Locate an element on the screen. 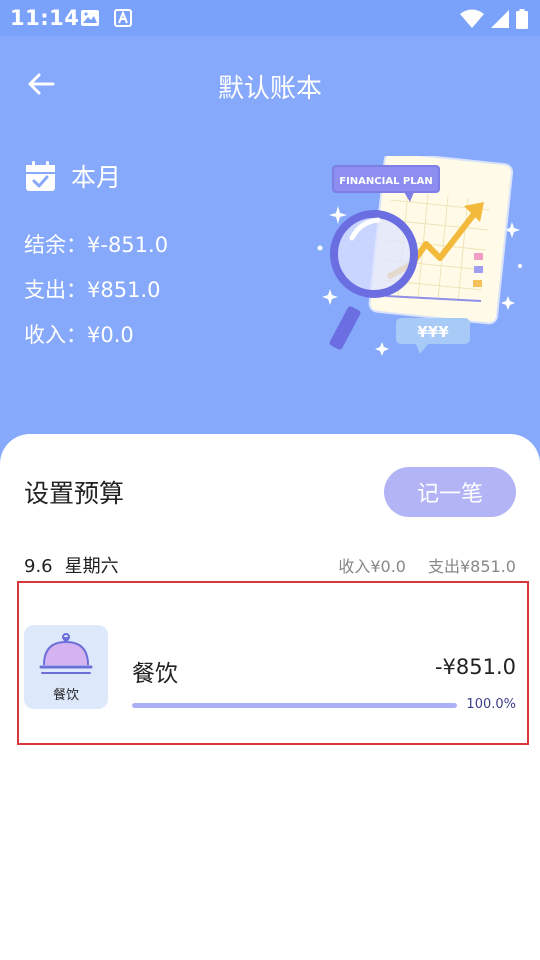  day-expense: 支出¥851.0 is located at coordinates (472, 566).